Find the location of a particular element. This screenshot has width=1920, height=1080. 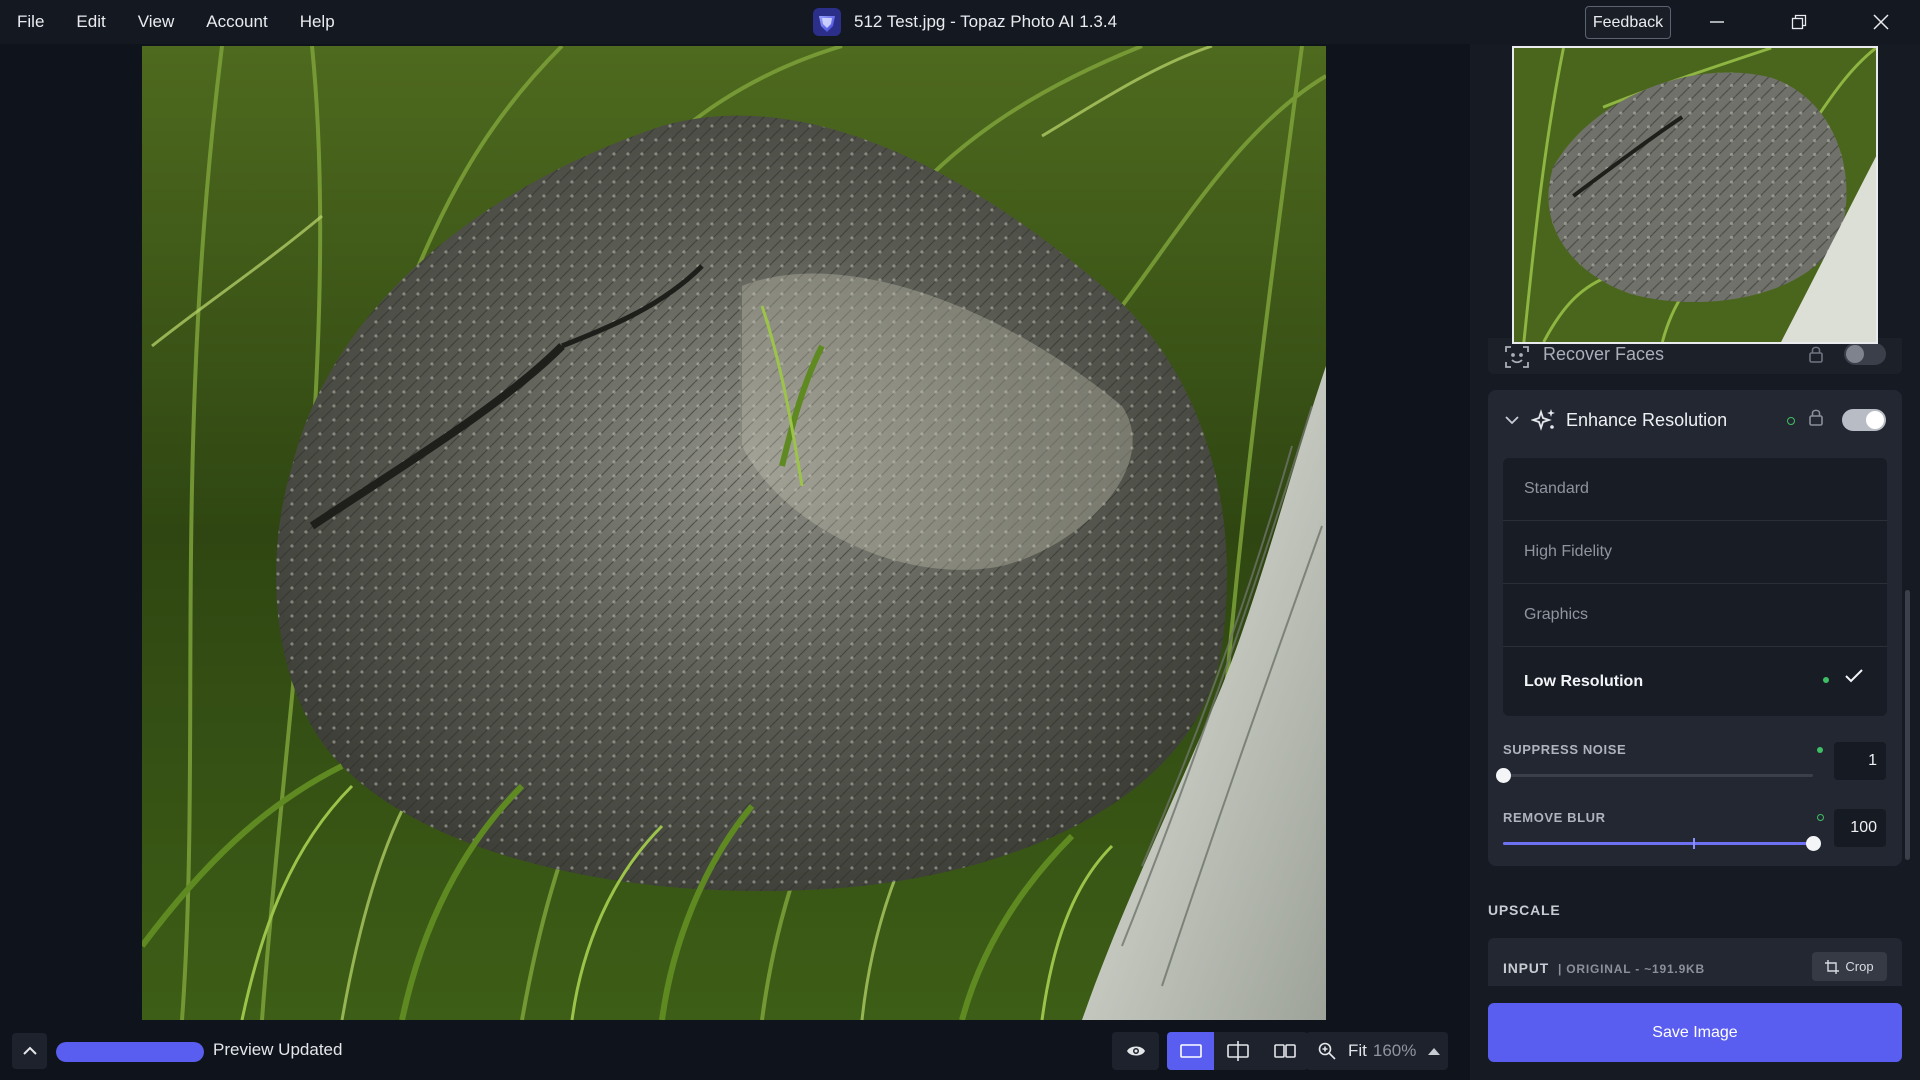

single-view-icon is located at coordinates (1190, 1051).